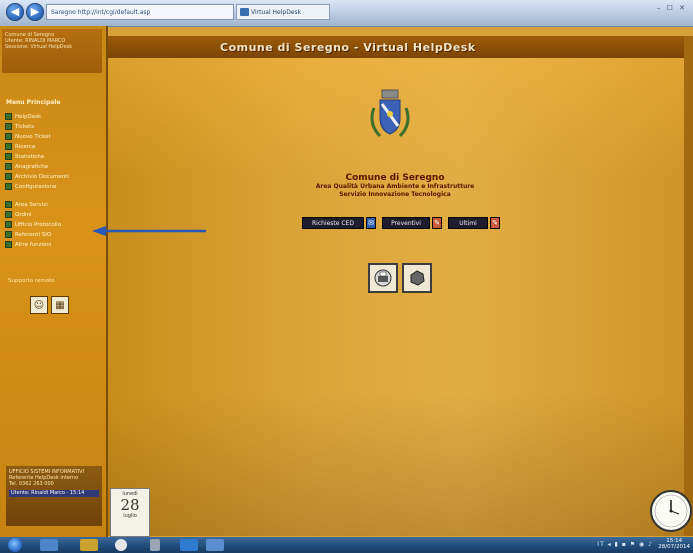  What do you see at coordinates (15, 12) in the screenshot?
I see `back-button: ◀` at bounding box center [15, 12].